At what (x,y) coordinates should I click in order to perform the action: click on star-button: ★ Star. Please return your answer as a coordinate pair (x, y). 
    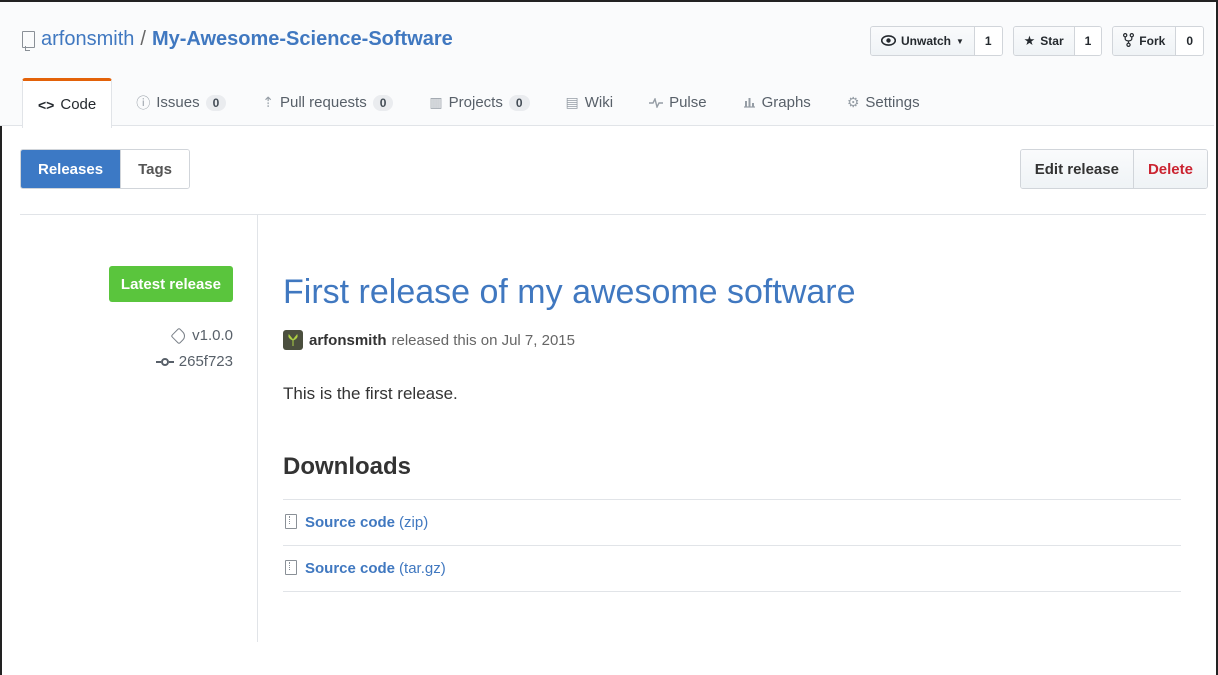
    Looking at the image, I should click on (1044, 41).